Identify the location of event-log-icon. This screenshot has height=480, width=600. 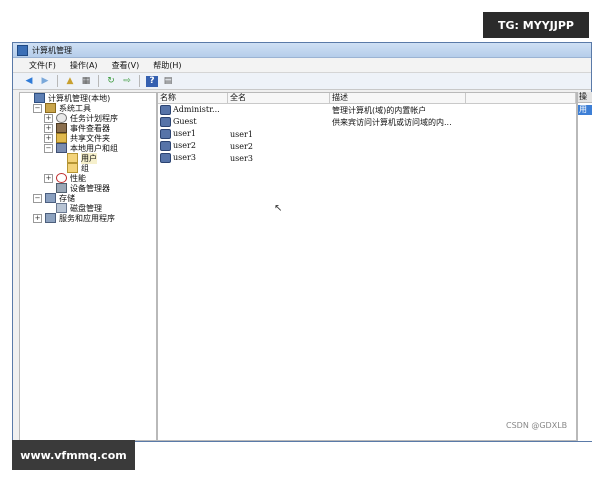
(61, 128).